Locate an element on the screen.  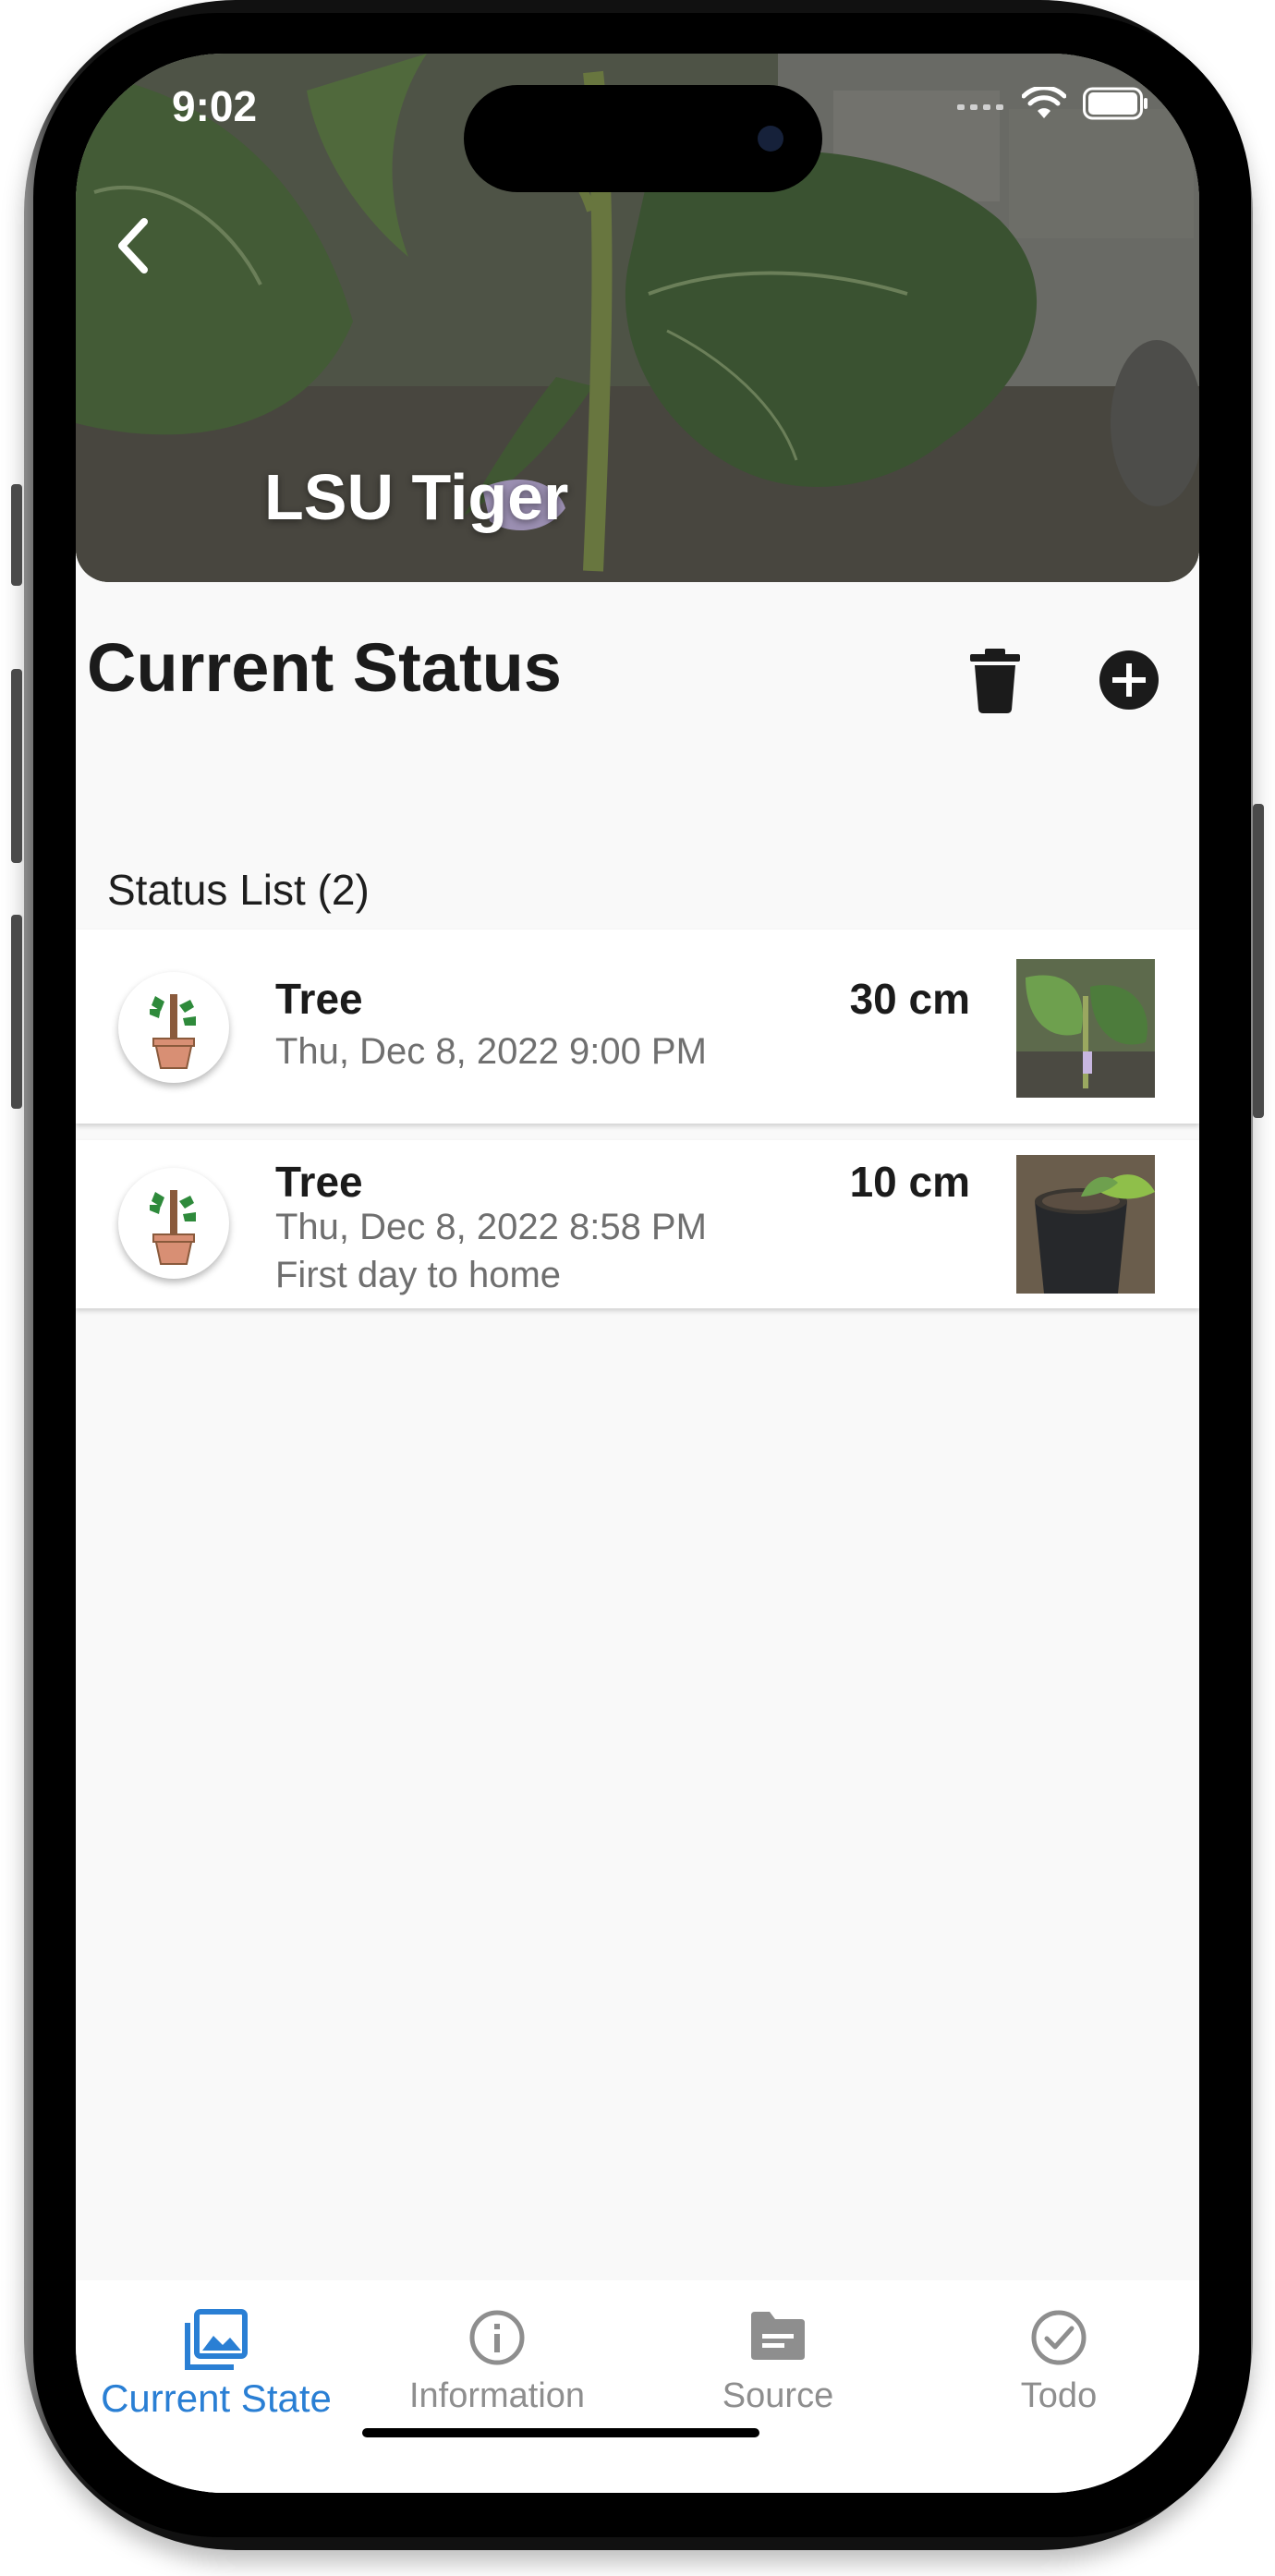
tab-label: Todo is located at coordinates (1059, 2395).